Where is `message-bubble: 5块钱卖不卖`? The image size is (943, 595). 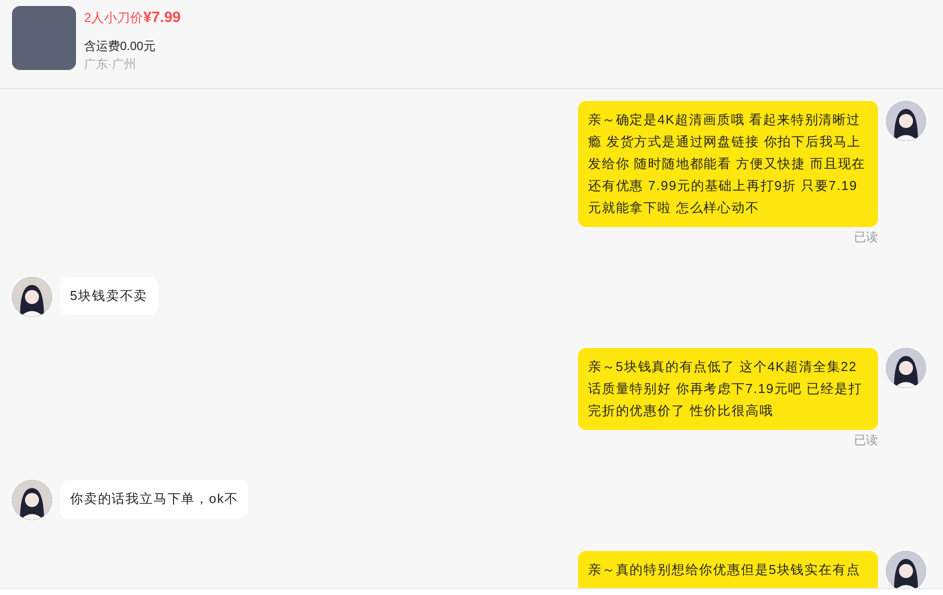
message-bubble: 5块钱卖不卖 is located at coordinates (109, 296).